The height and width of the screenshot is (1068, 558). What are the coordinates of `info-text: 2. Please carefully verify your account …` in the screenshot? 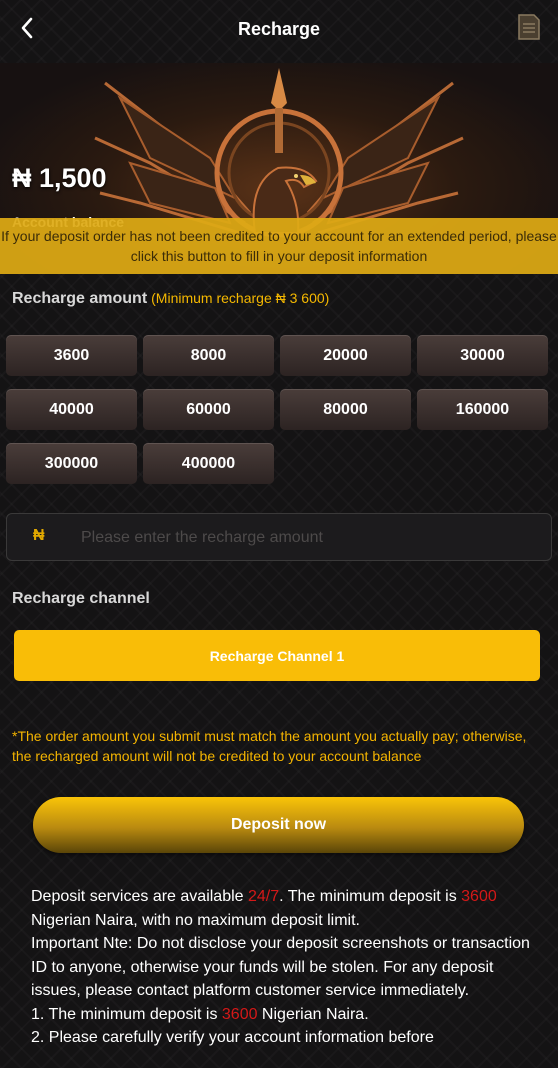 It's located at (232, 1037).